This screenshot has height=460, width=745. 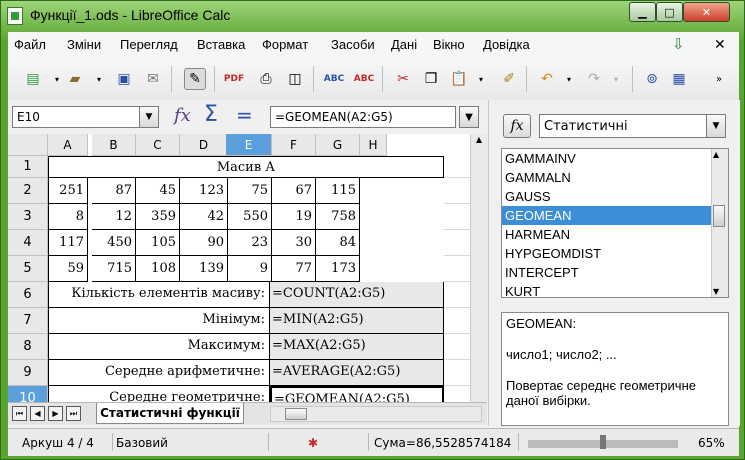 I want to click on column-header: B, so click(x=114, y=145).